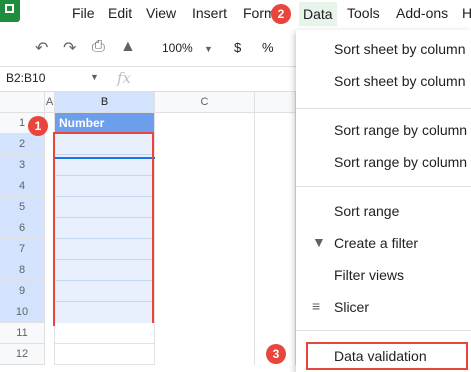  Describe the element at coordinates (316, 306) in the screenshot. I see `slicer-icon: ≡` at that location.